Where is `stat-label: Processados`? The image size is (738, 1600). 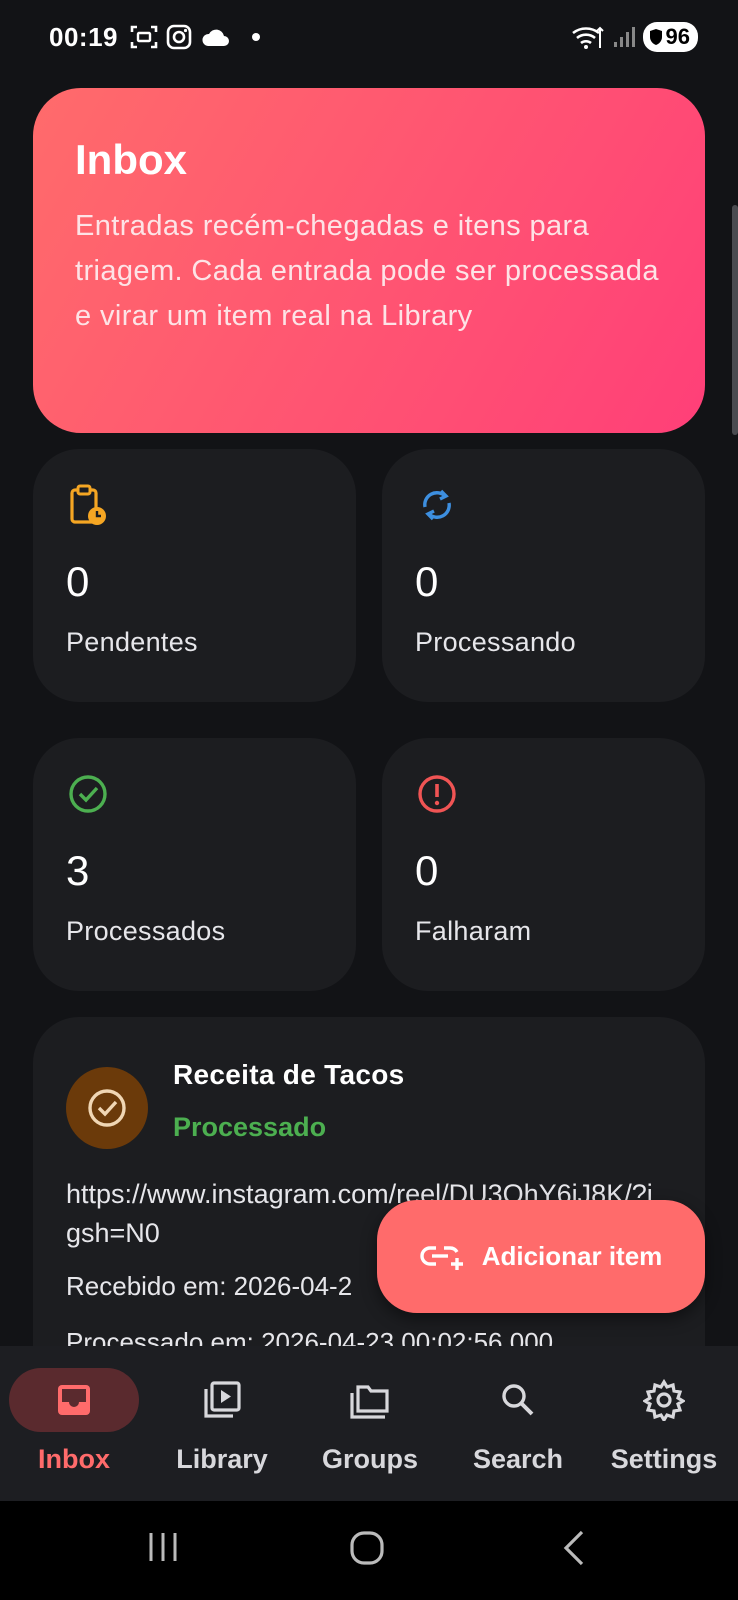 stat-label: Processados is located at coordinates (146, 931).